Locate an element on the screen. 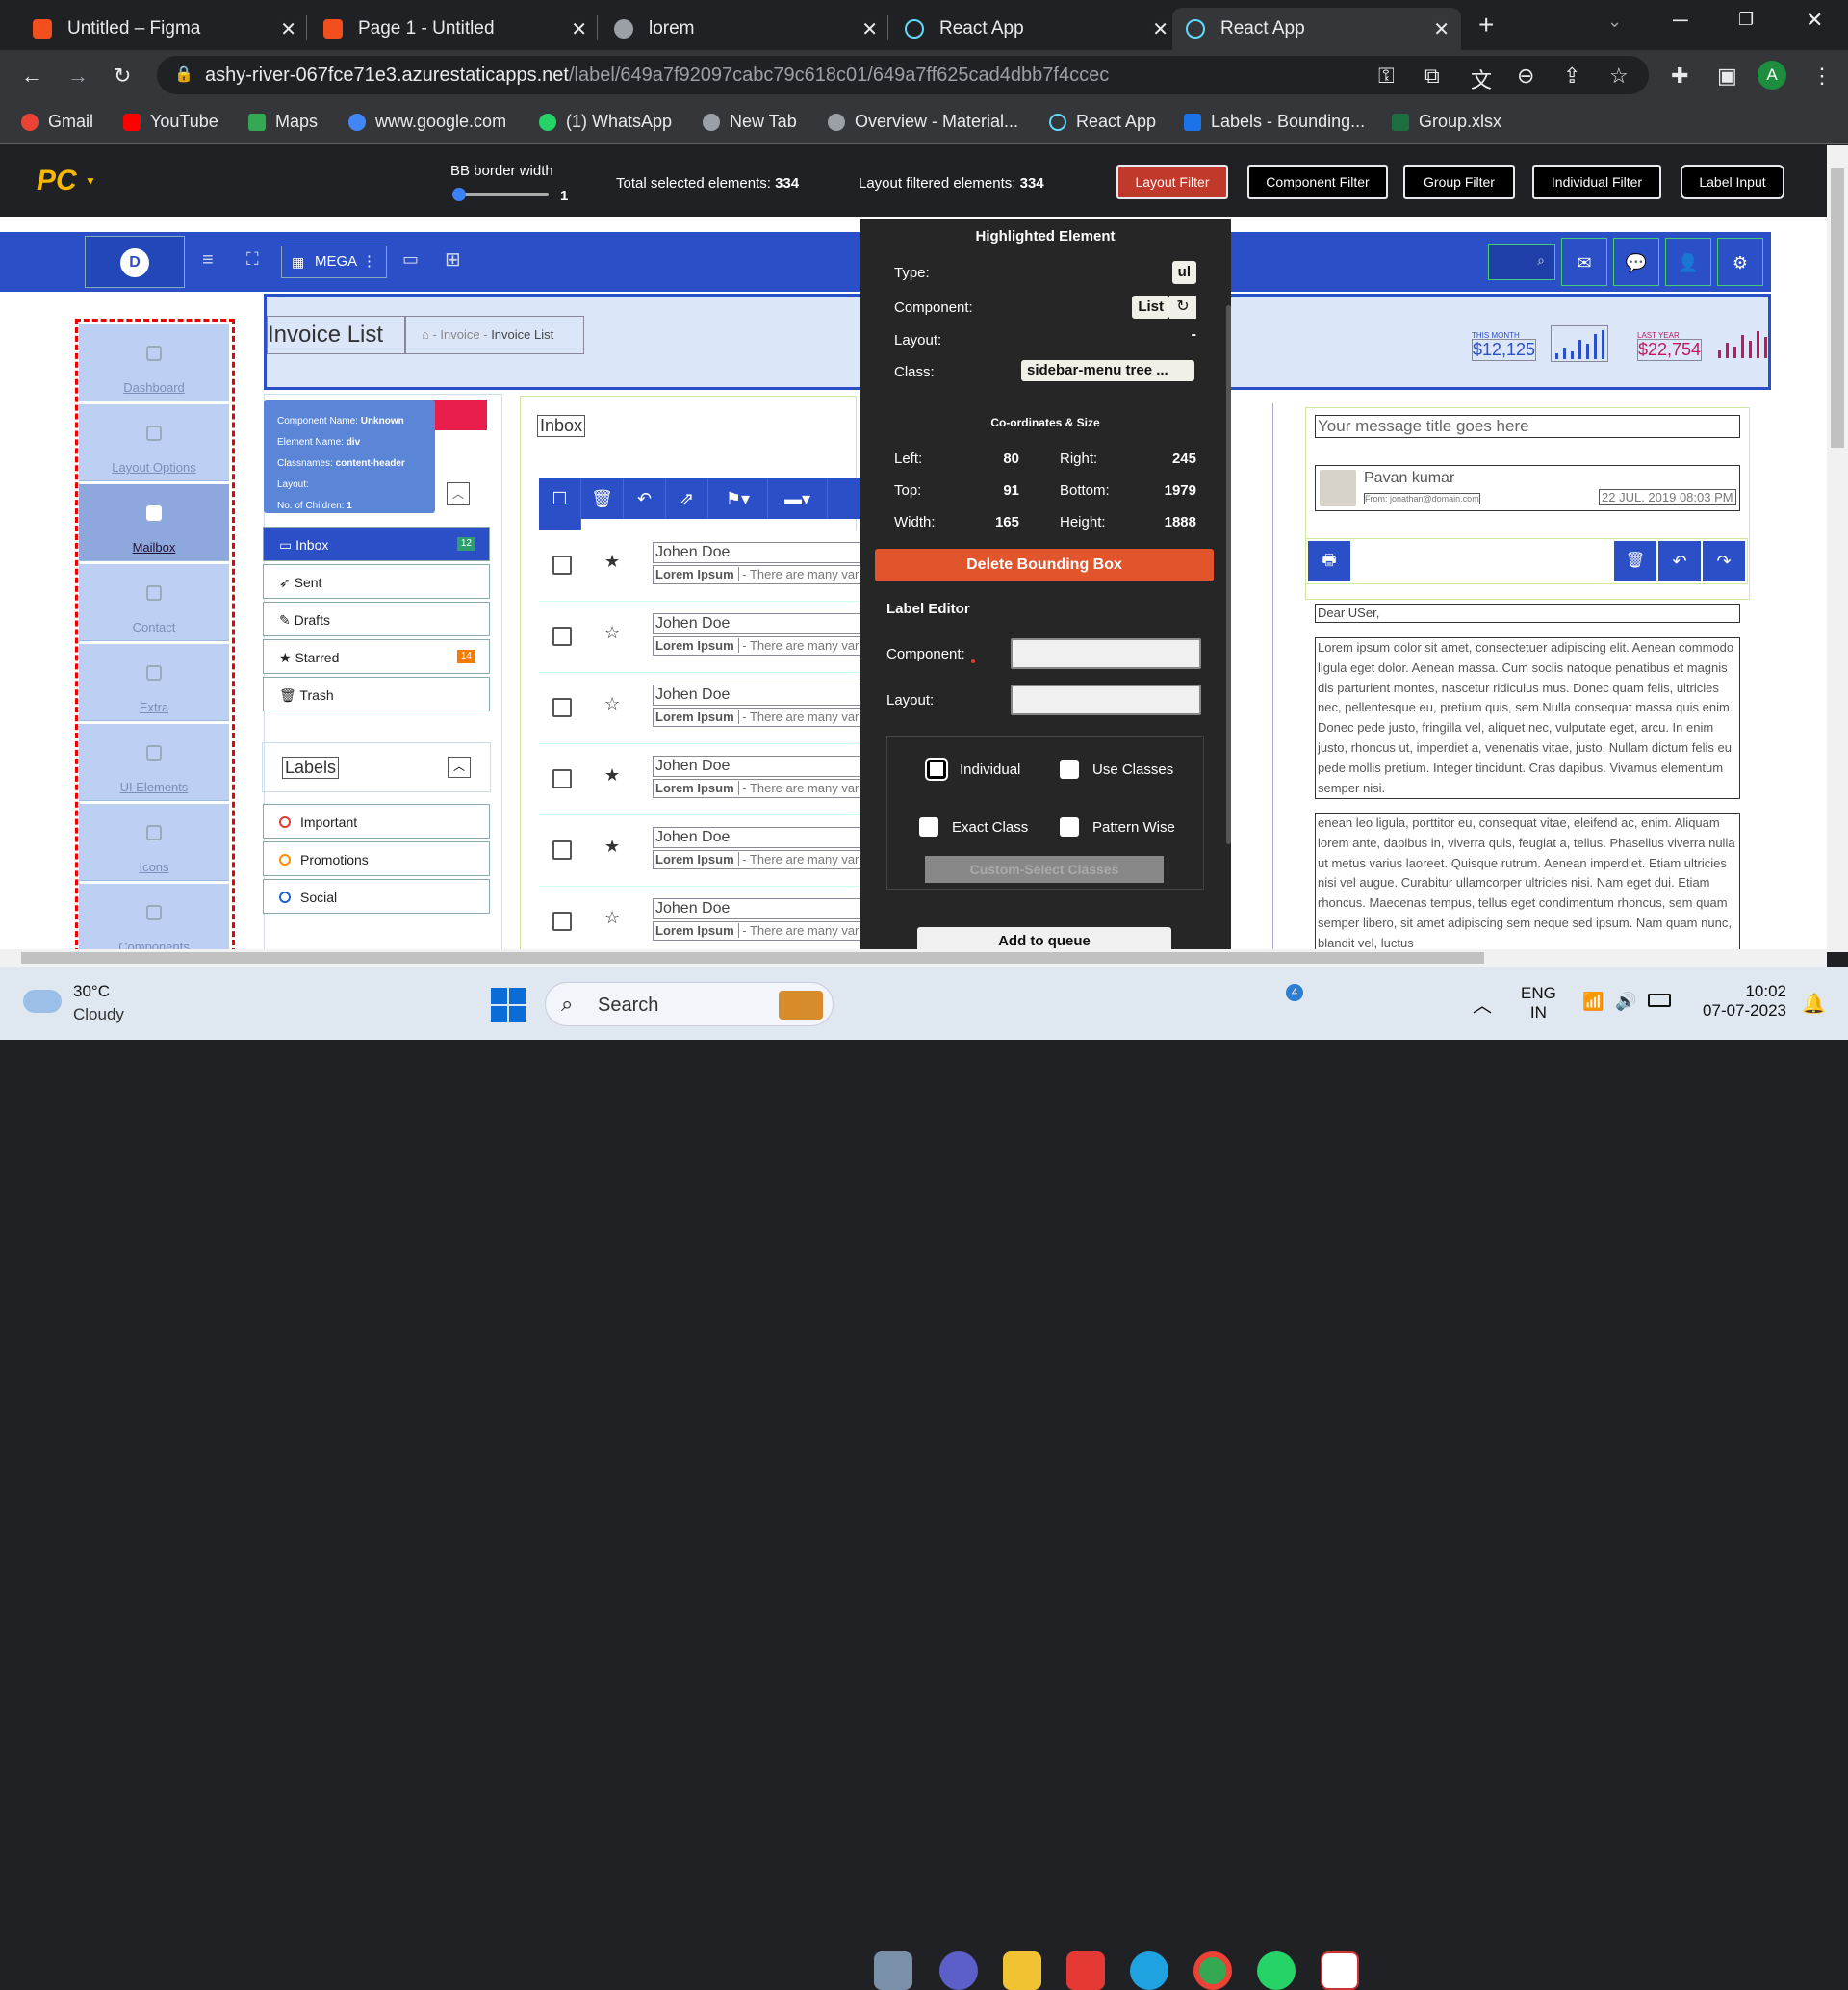  exact-class-checkbox is located at coordinates (928, 827).